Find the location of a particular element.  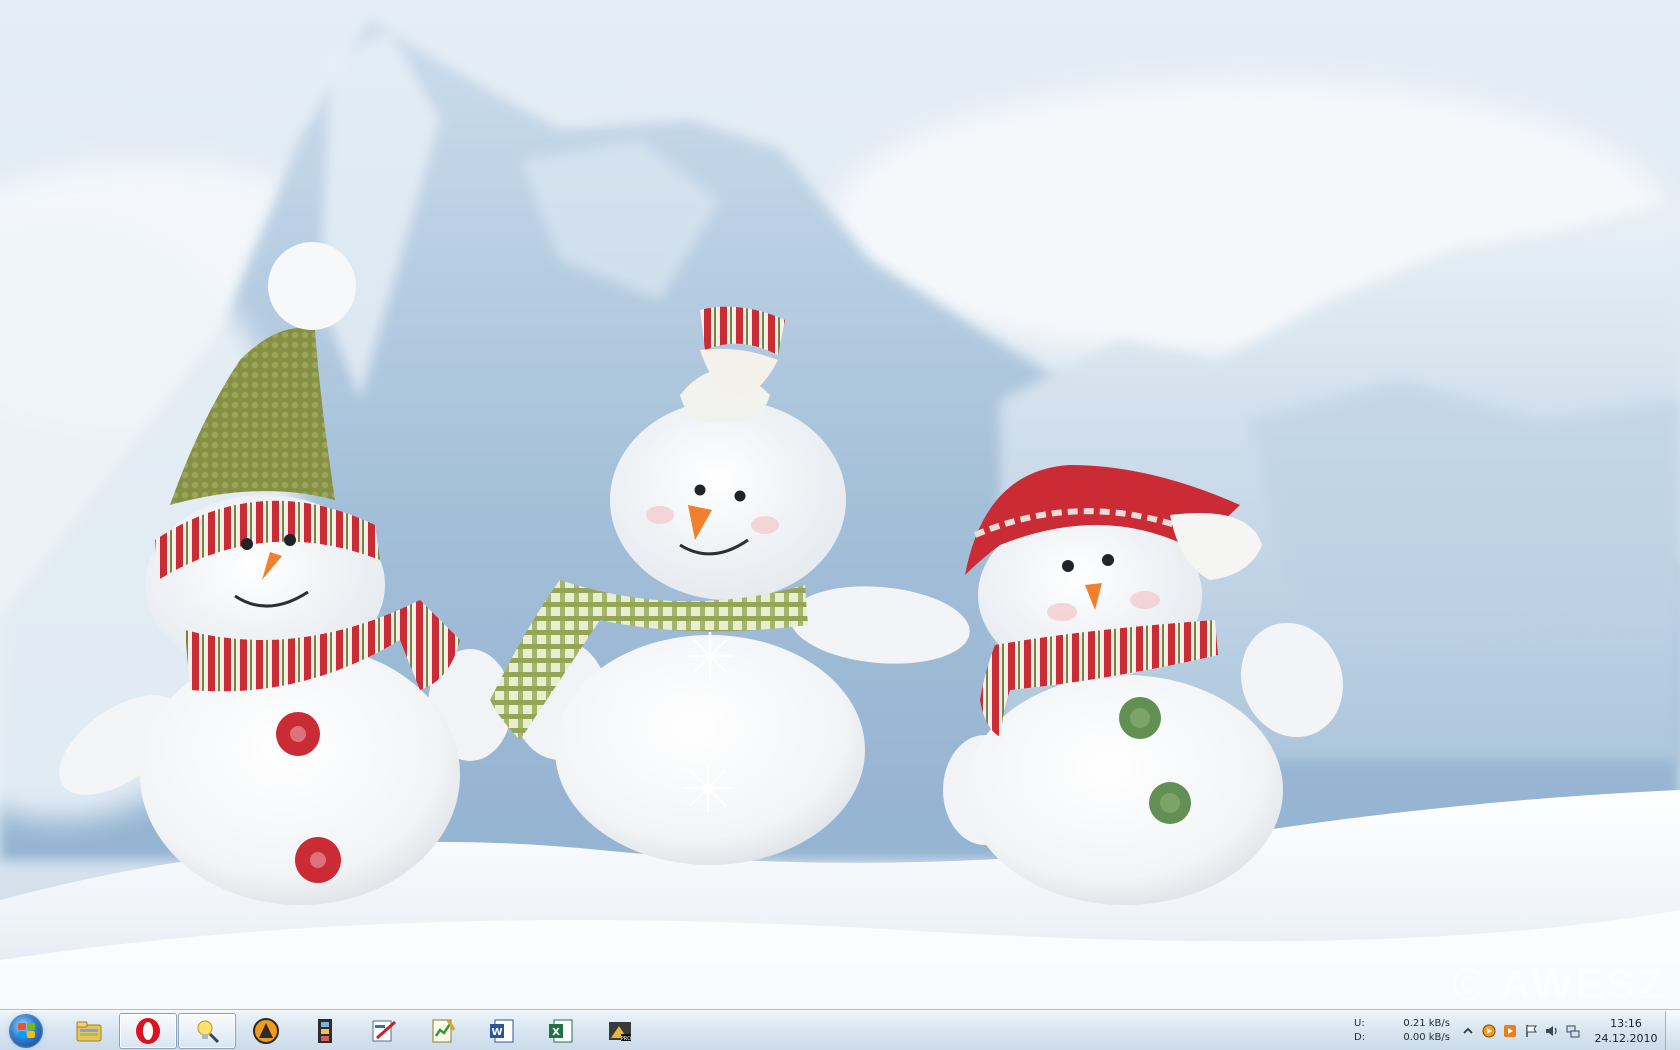

taskbar-item-pro-application: PRO is located at coordinates (620, 1031).